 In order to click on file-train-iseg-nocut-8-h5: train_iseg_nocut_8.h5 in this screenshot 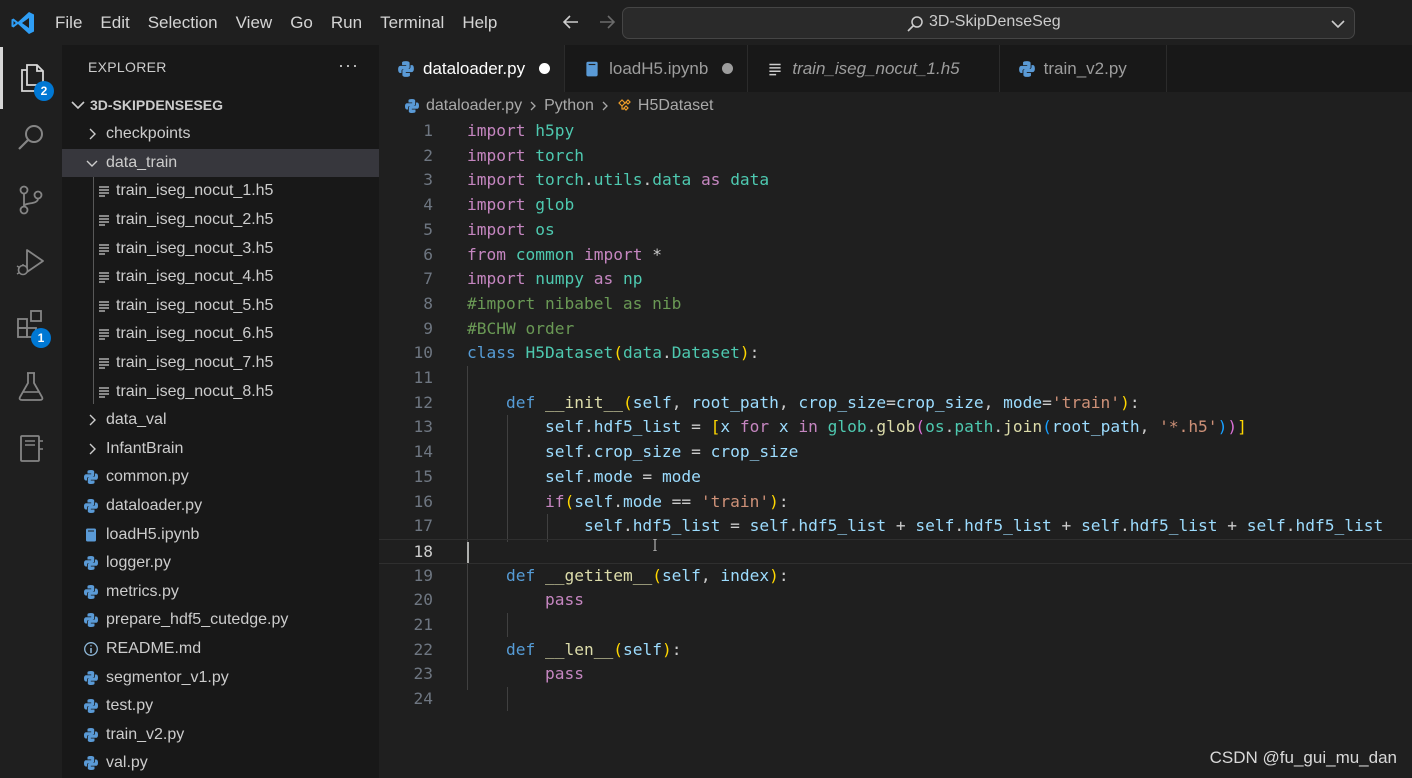, I will do `click(220, 391)`.